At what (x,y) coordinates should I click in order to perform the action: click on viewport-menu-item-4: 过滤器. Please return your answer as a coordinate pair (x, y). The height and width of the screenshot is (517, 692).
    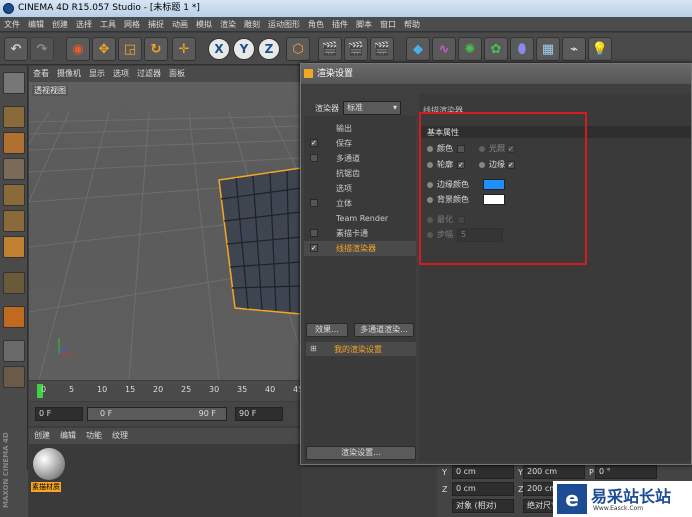
    Looking at the image, I should click on (149, 74).